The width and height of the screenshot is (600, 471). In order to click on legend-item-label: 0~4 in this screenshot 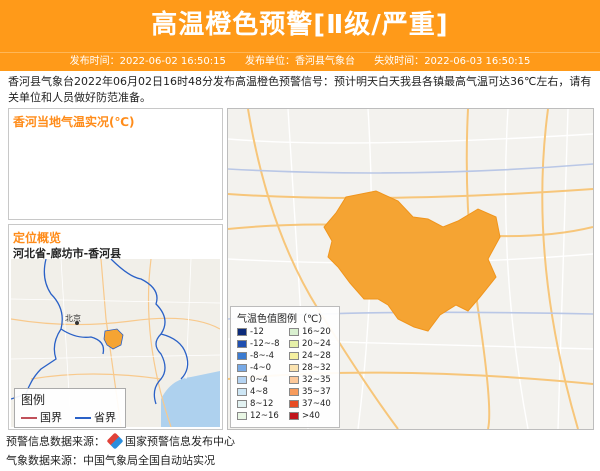, I will do `click(259, 380)`.